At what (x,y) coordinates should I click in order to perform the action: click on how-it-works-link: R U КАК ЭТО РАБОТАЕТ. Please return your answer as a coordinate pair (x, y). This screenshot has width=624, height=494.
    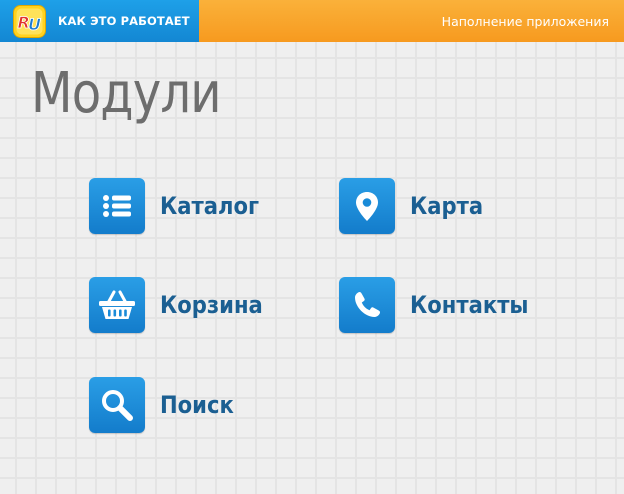
    Looking at the image, I should click on (99, 21).